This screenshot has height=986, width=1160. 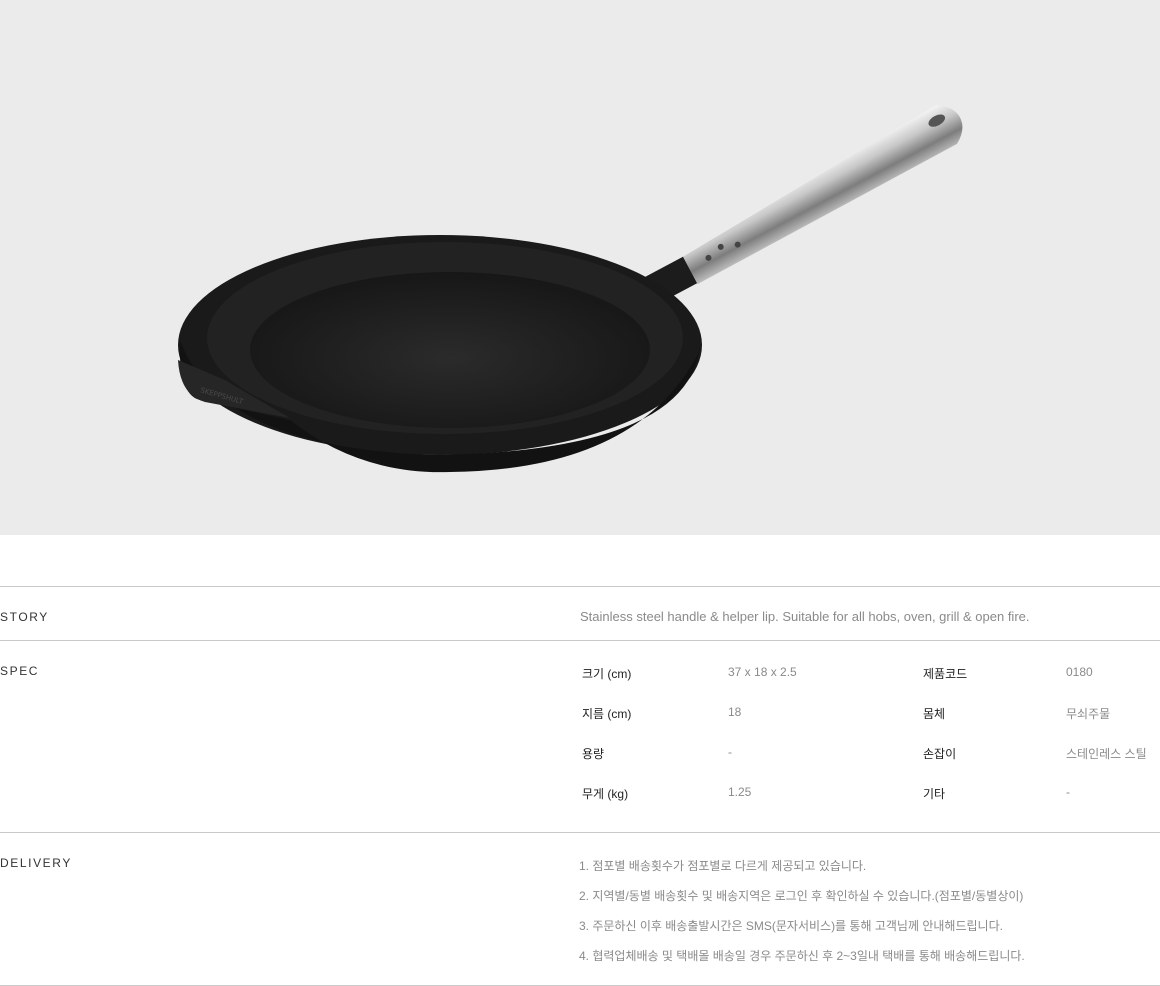 I want to click on delivery-item: 1. 점포별 배송횟수가 점포별로 다르게 제공되고 있습니다., so click(x=723, y=866).